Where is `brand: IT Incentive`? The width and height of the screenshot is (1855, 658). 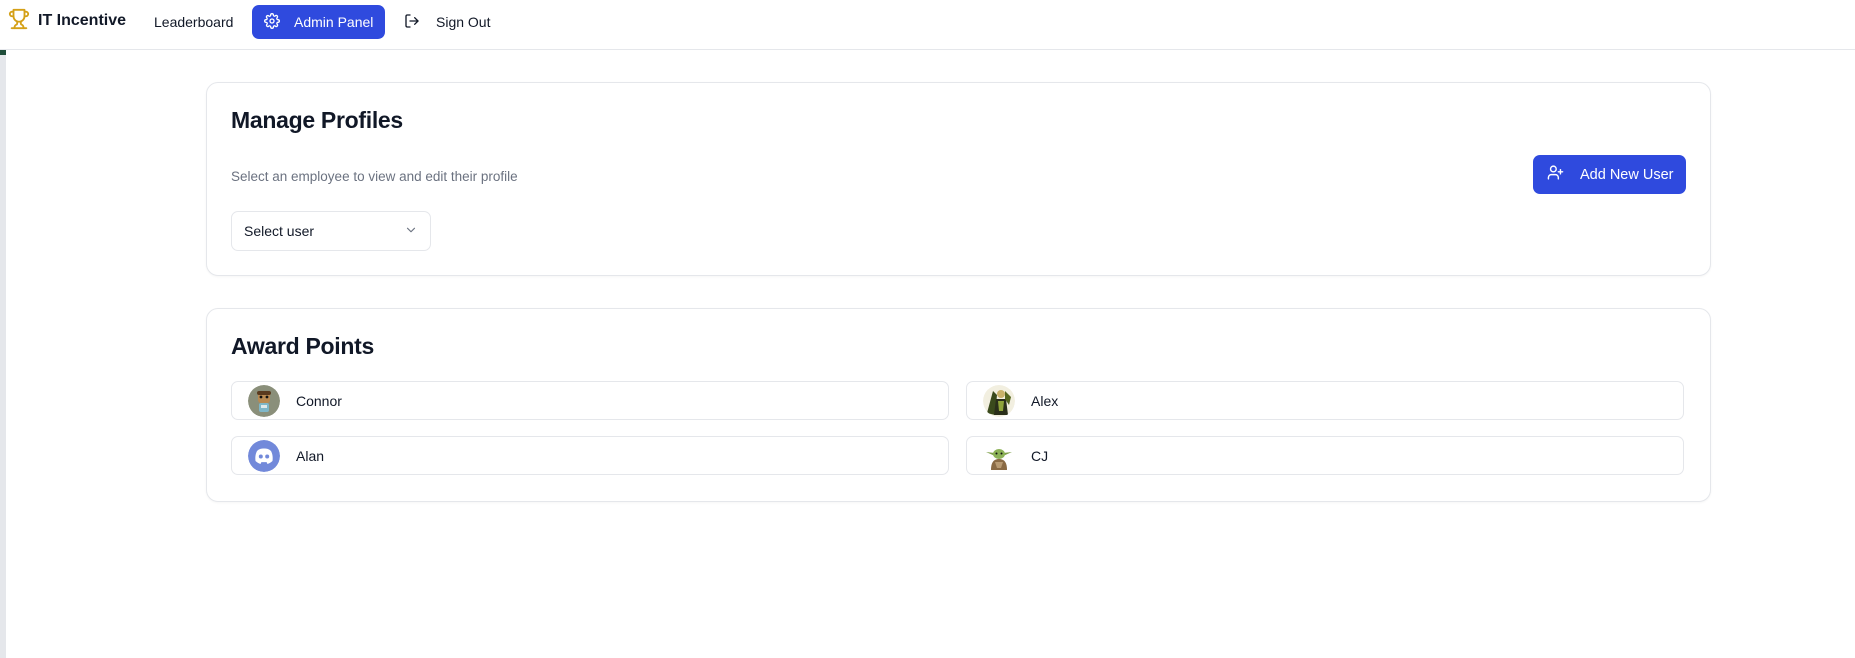 brand: IT Incentive is located at coordinates (67, 21).